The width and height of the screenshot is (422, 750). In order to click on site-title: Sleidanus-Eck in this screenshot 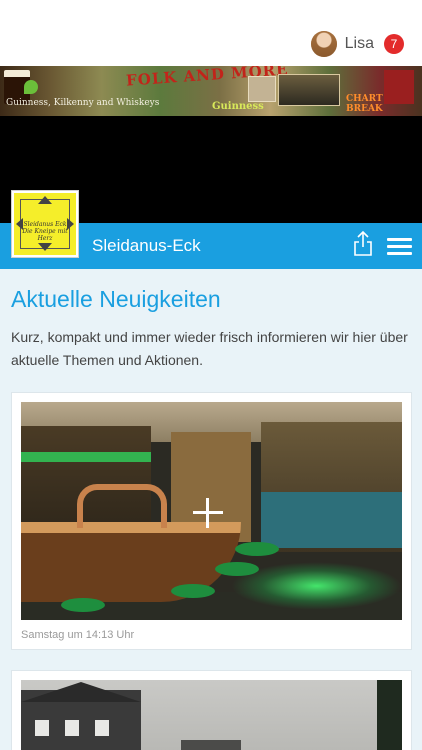, I will do `click(146, 246)`.